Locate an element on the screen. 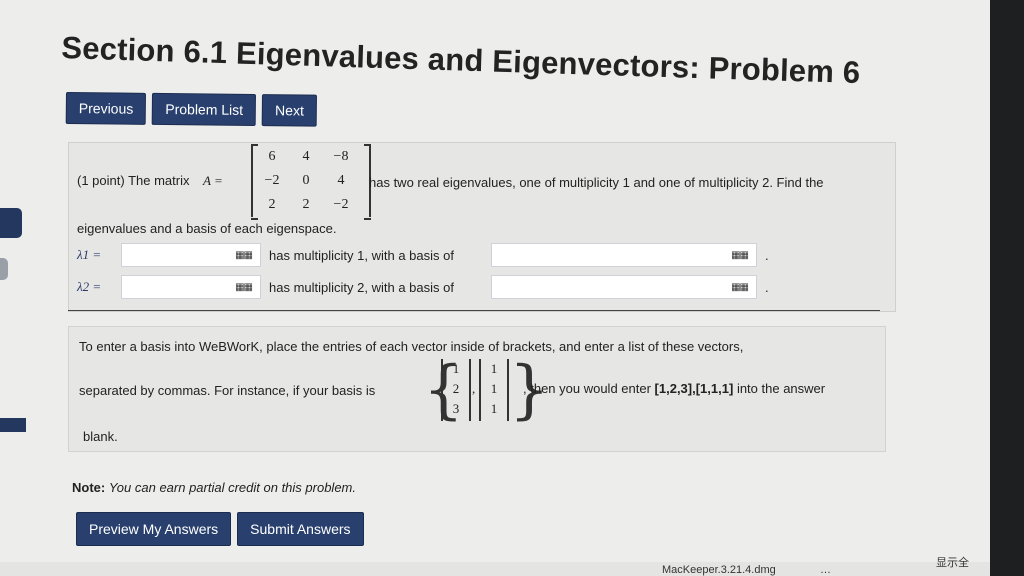  download-bar: MacKeeper.3.21.4.dmg … 显示全 is located at coordinates (495, 566).